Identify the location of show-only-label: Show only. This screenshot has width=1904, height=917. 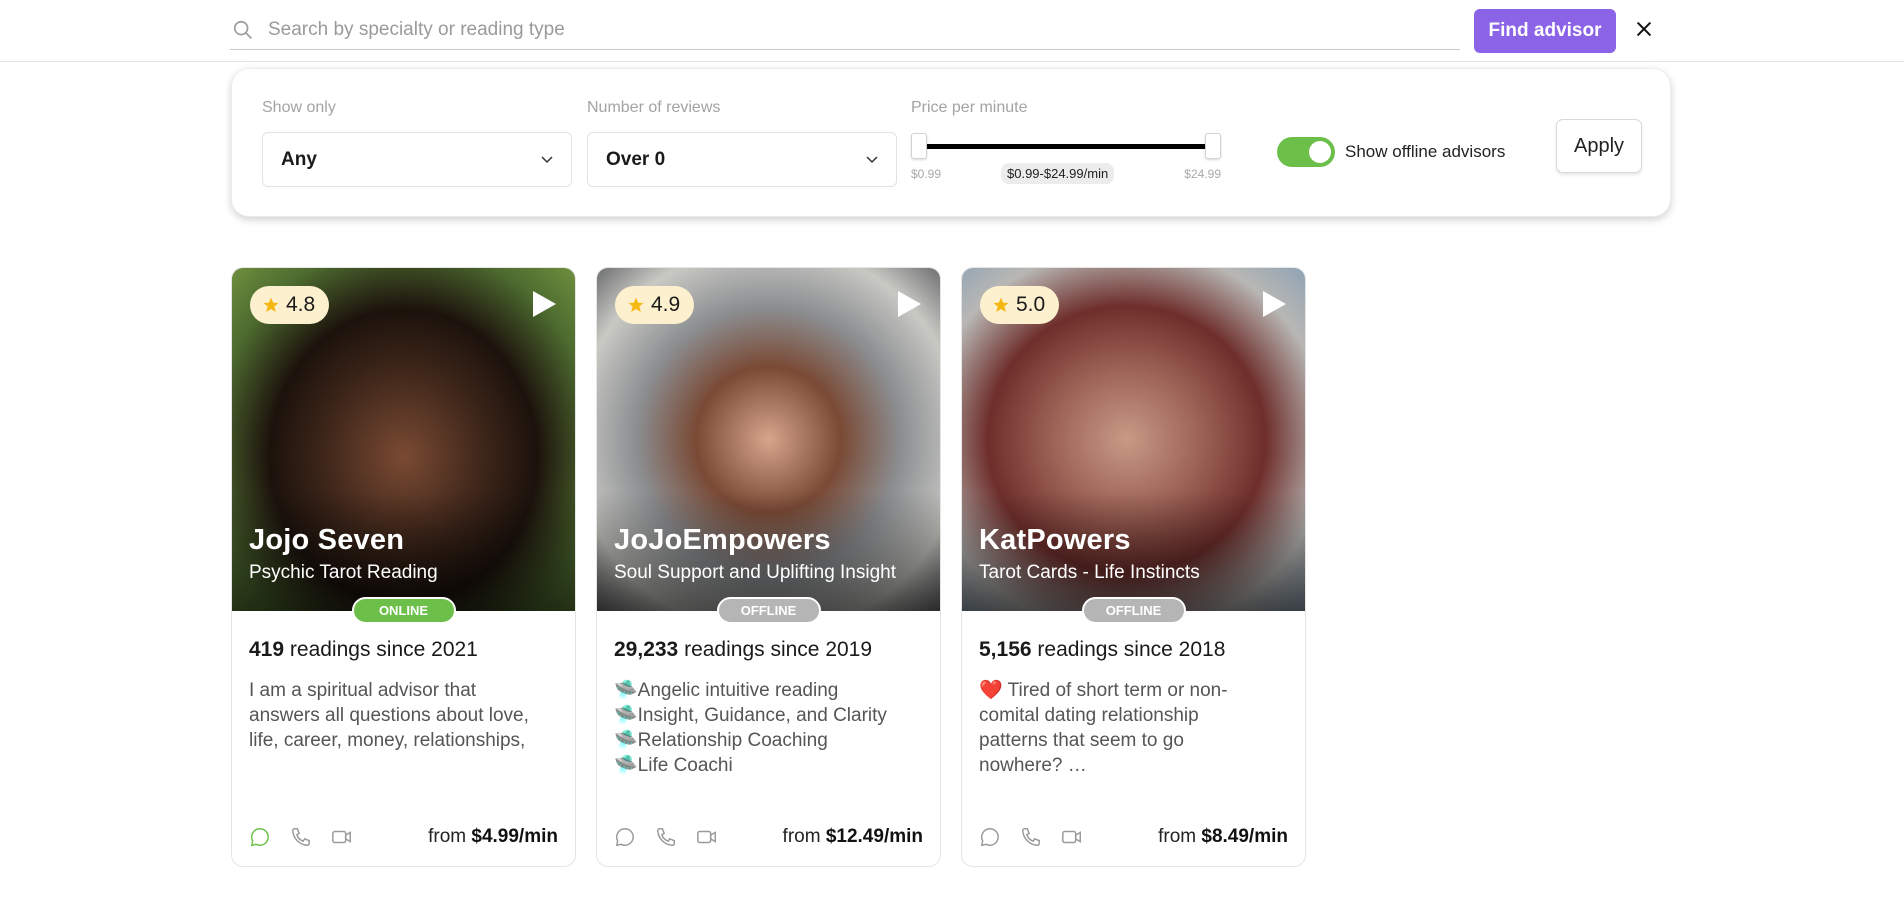
(299, 107).